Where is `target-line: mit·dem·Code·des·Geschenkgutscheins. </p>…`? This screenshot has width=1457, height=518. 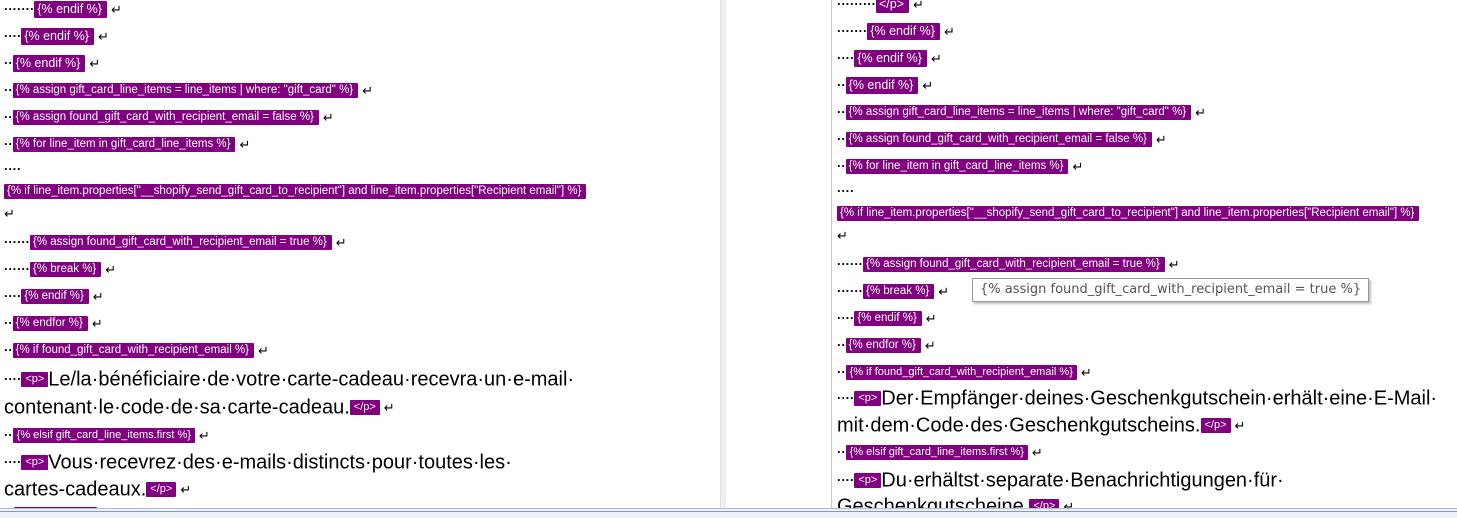 target-line: mit·dem·Code·des·Geschenkgutscheins. </p>… is located at coordinates (1041, 425).